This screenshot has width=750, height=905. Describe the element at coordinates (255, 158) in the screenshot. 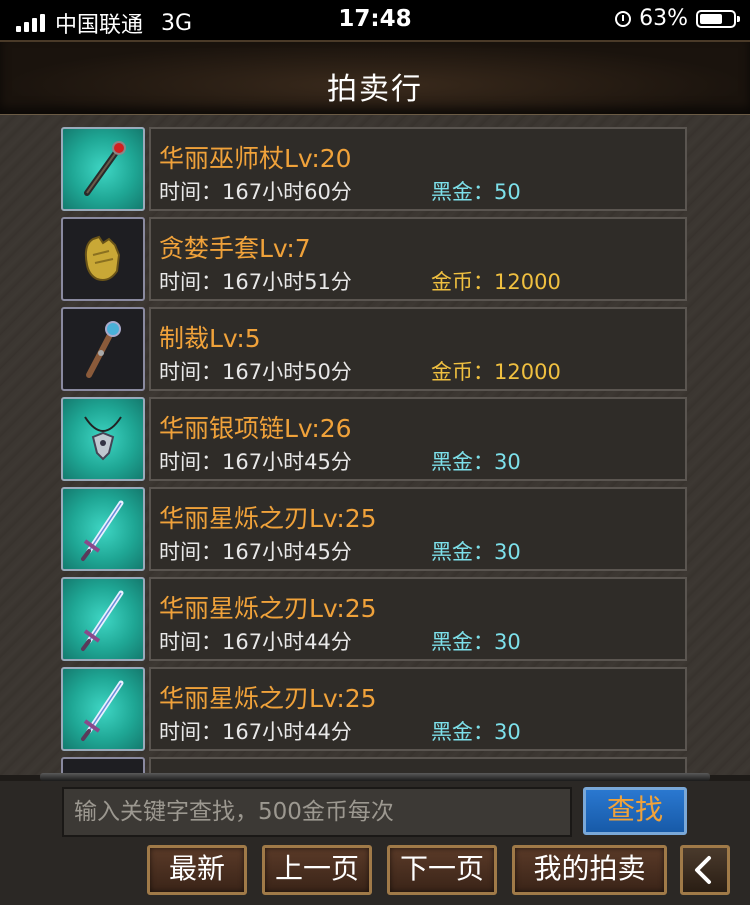

I see `item-name: 华丽巫师杖Lv:20` at that location.